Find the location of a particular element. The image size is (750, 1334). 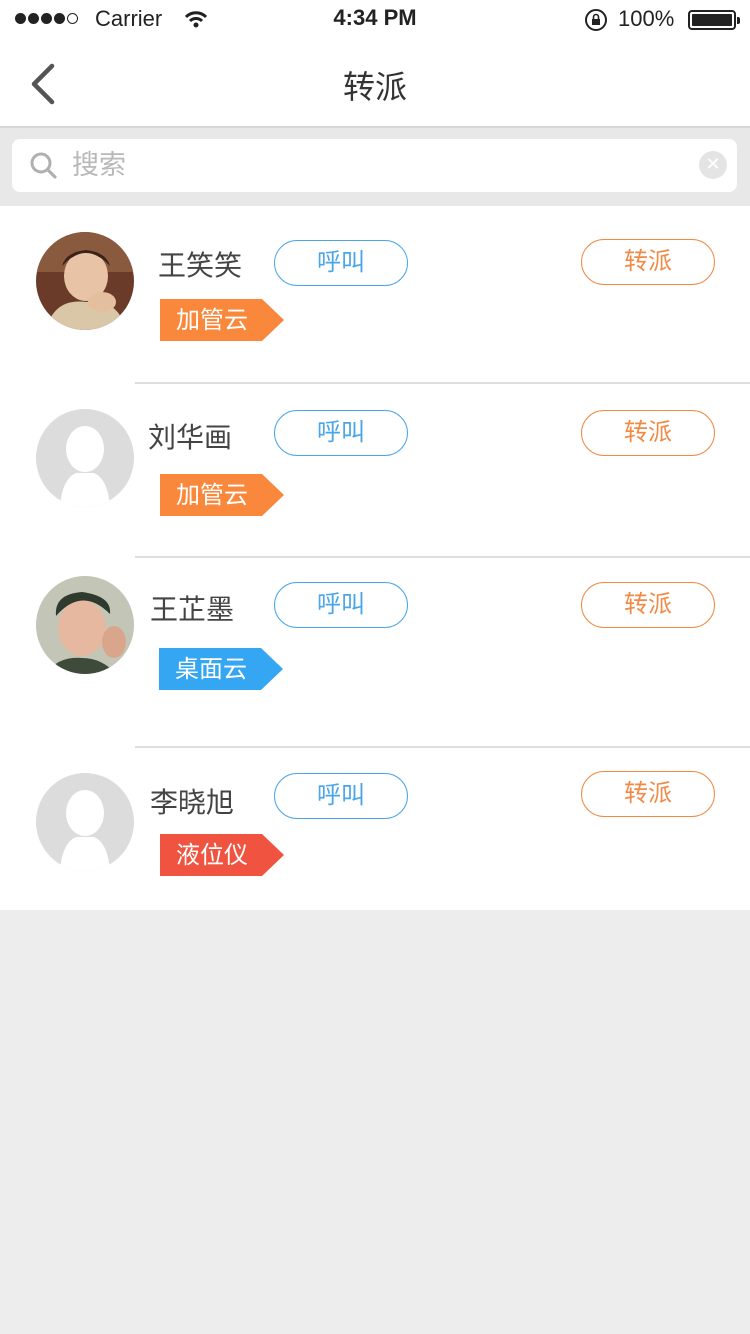

search-bar: ✕ is located at coordinates (375, 167).